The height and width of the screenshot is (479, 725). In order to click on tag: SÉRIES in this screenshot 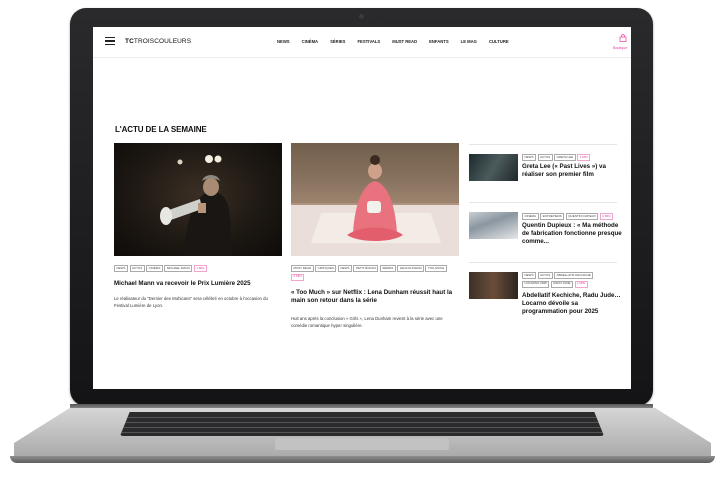, I will do `click(387, 268)`.